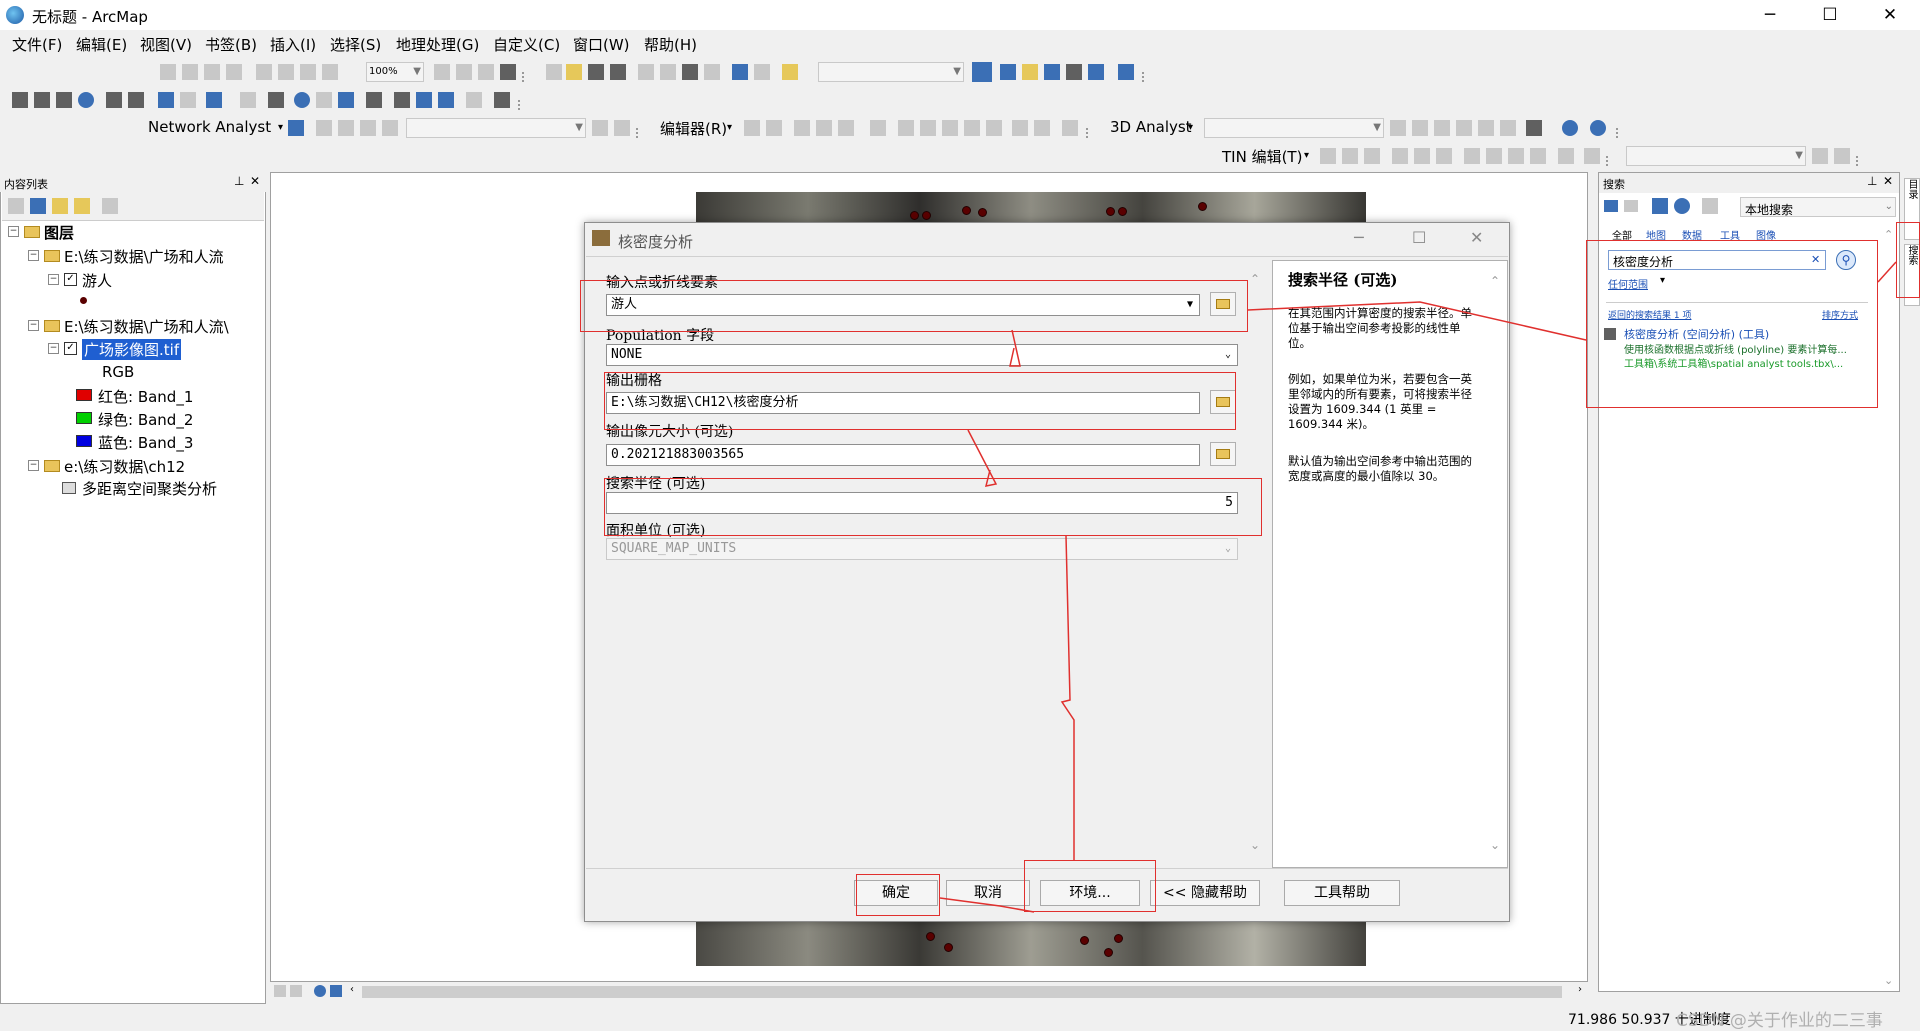  I want to click on dialog-maximize-button: ☐, so click(1419, 237).